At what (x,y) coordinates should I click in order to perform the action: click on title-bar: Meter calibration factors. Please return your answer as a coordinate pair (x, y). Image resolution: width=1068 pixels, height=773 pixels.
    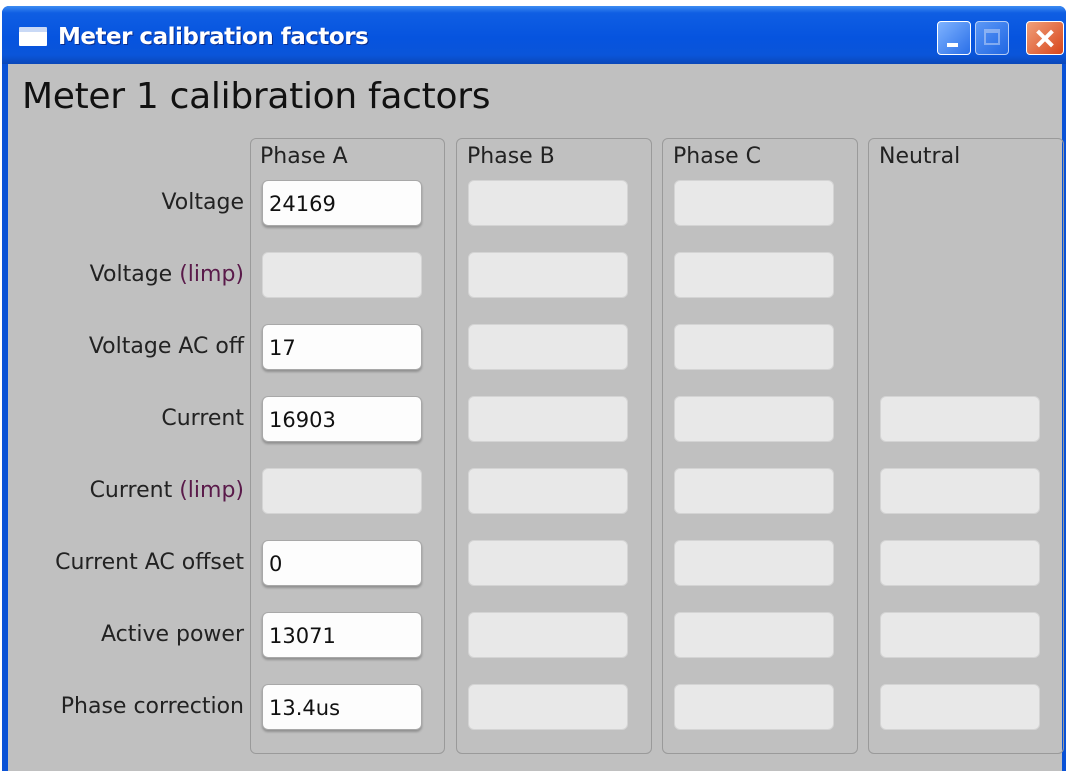
    Looking at the image, I should click on (534, 35).